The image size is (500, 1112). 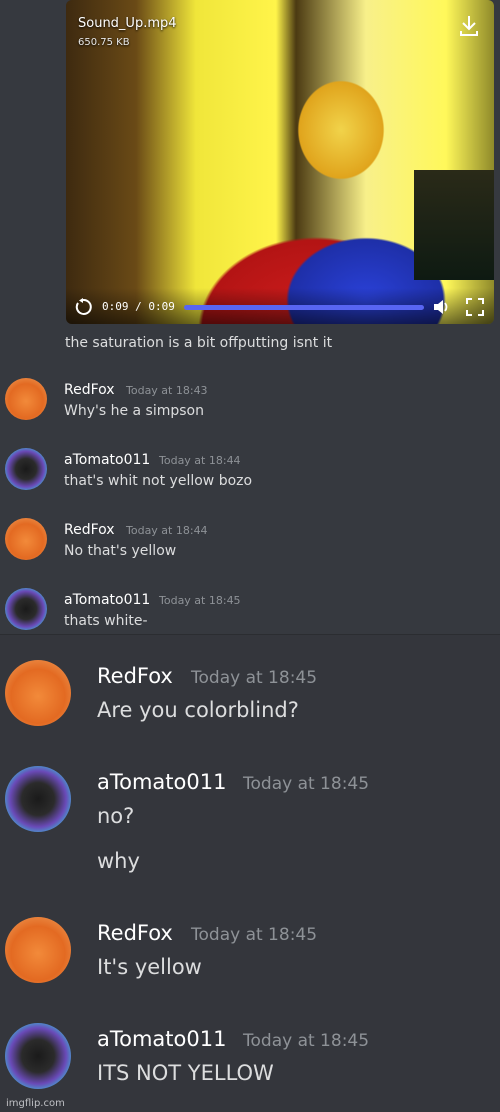 What do you see at coordinates (104, 42) in the screenshot?
I see `video-filesize: 650.75 KB` at bounding box center [104, 42].